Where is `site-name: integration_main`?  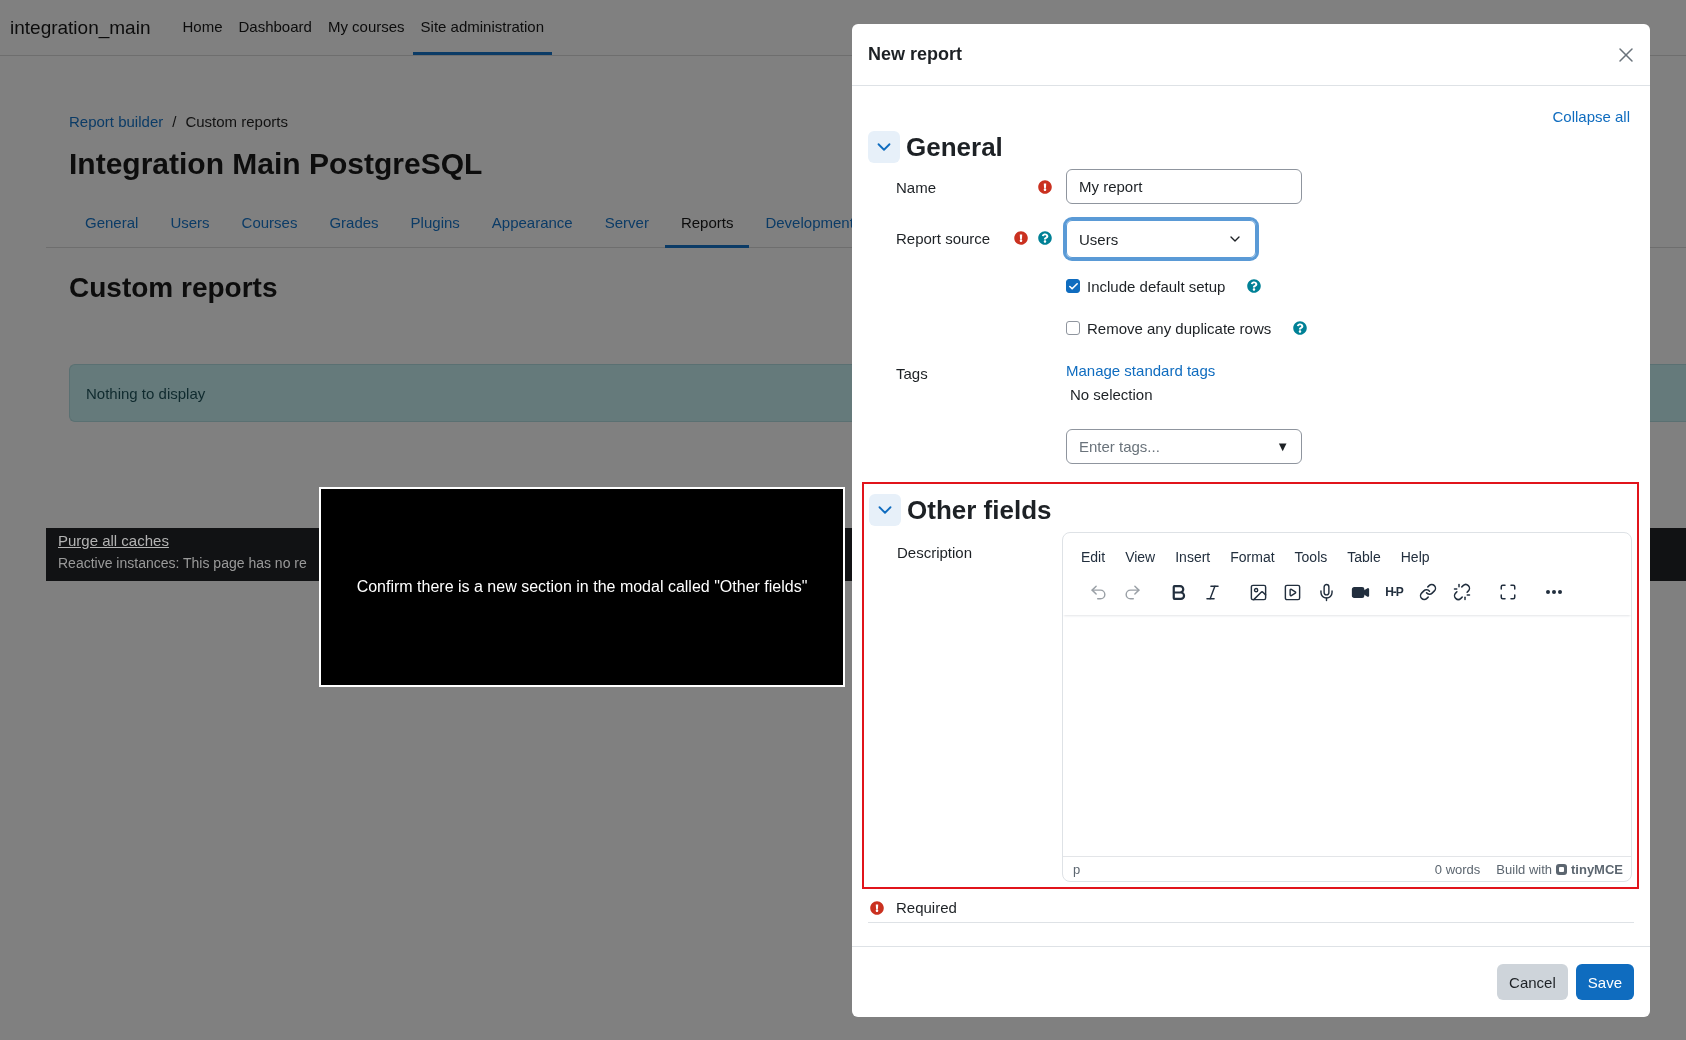
site-name: integration_main is located at coordinates (80, 27).